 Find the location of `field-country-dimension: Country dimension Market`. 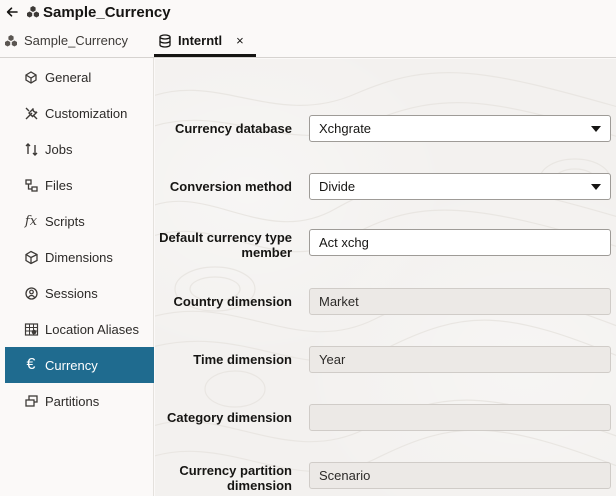

field-country-dimension: Country dimension Market is located at coordinates (385, 301).